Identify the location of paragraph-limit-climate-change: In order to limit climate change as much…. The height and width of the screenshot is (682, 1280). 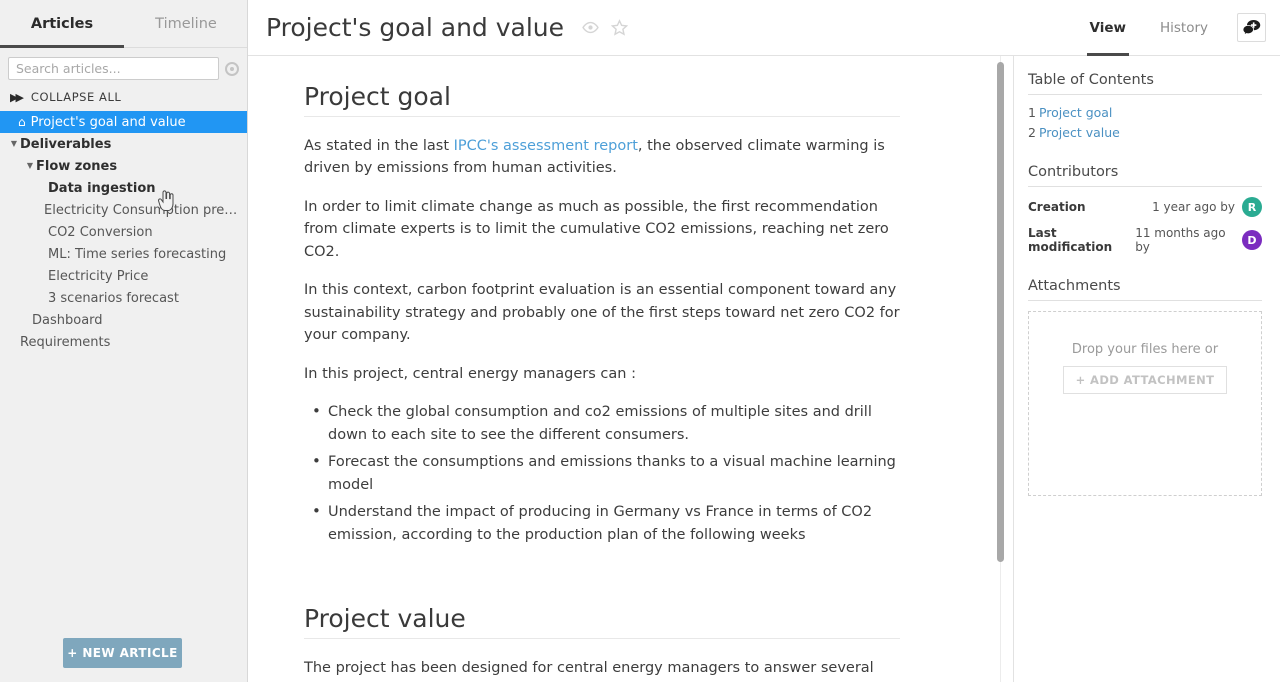
(596, 229).